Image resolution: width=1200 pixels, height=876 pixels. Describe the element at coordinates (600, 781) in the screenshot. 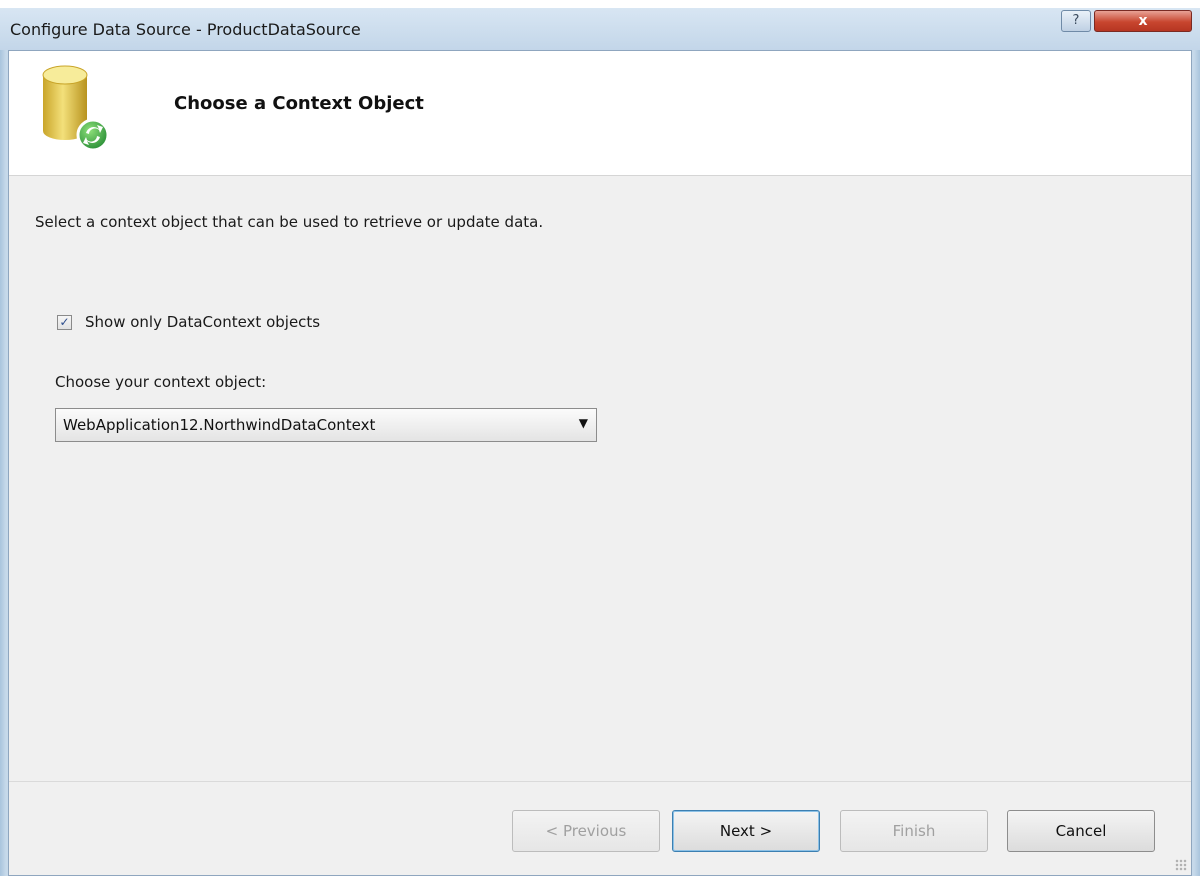

I see `button-separator` at that location.